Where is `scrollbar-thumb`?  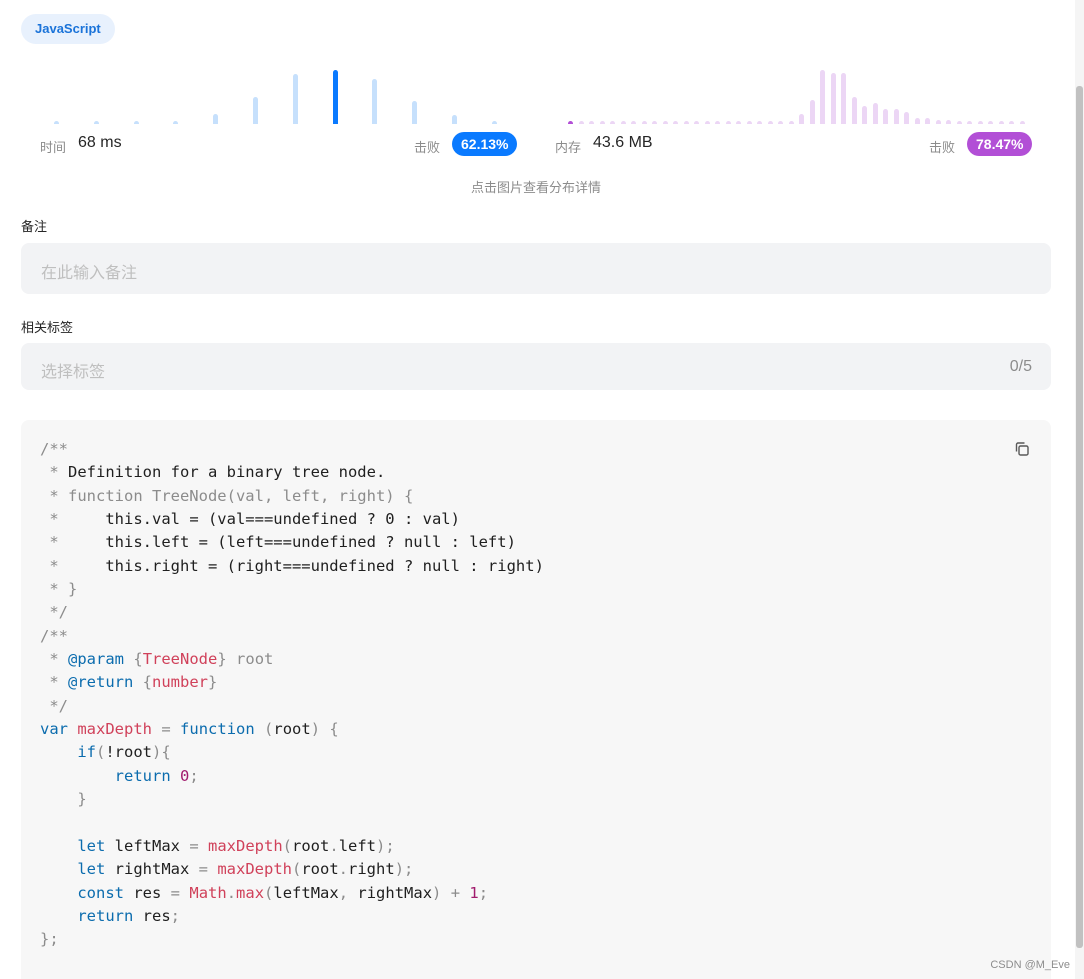 scrollbar-thumb is located at coordinates (1079, 517).